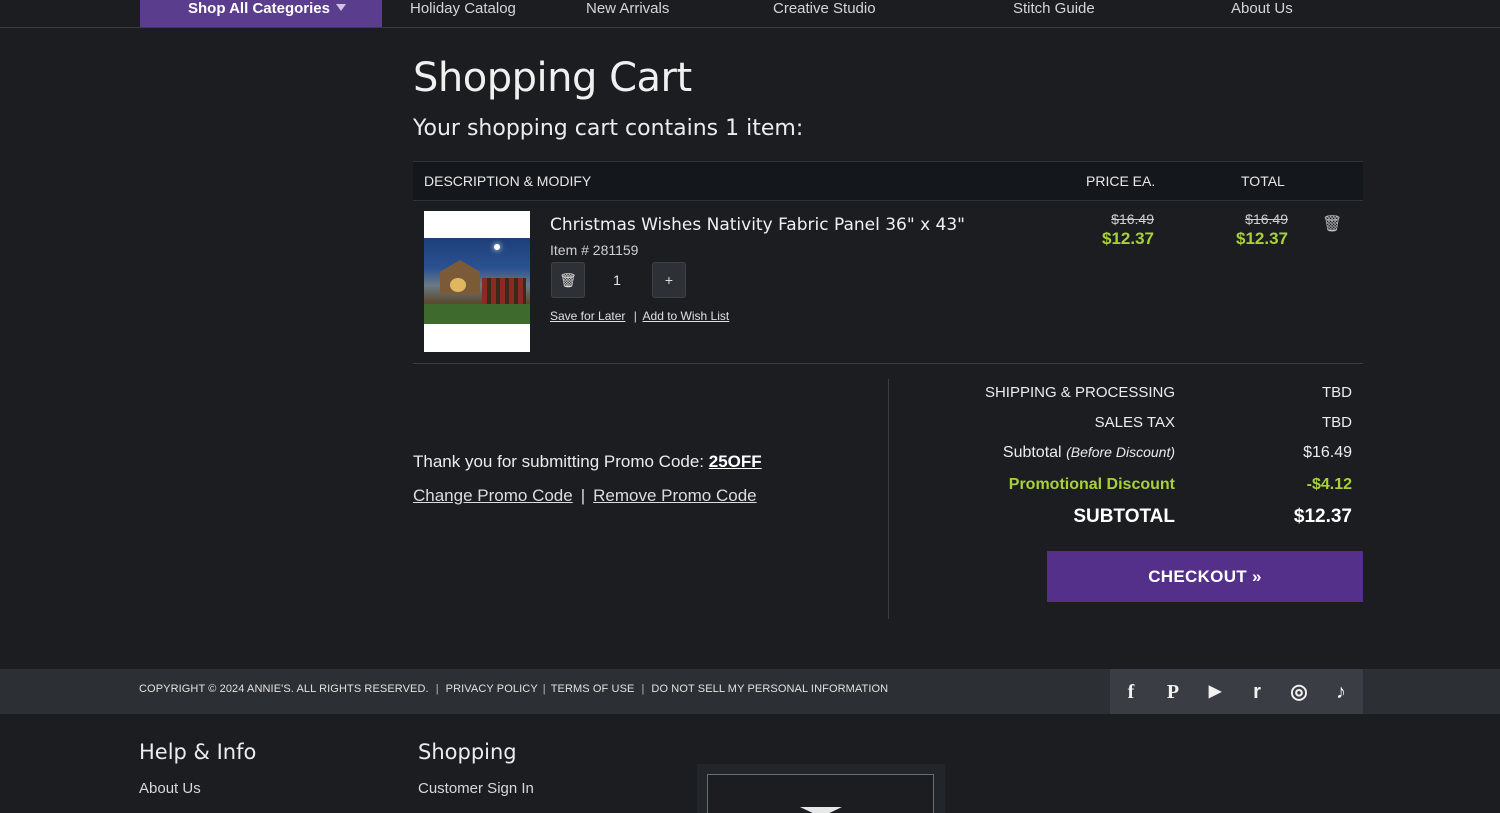 The height and width of the screenshot is (813, 1500). What do you see at coordinates (1322, 516) in the screenshot?
I see `subtotal-value: $12.37` at bounding box center [1322, 516].